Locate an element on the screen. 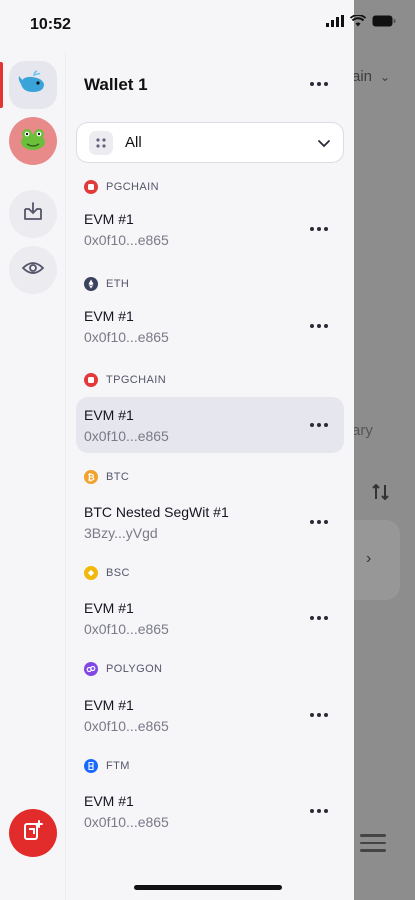  network-header: FTM is located at coordinates (107, 766).